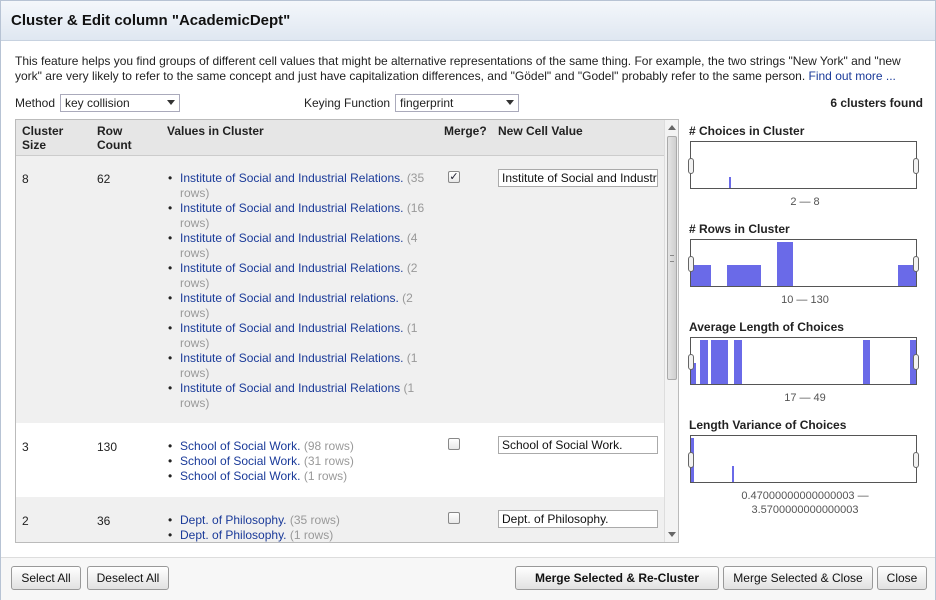 The width and height of the screenshot is (936, 600). I want to click on table-scrollbar, so click(671, 331).